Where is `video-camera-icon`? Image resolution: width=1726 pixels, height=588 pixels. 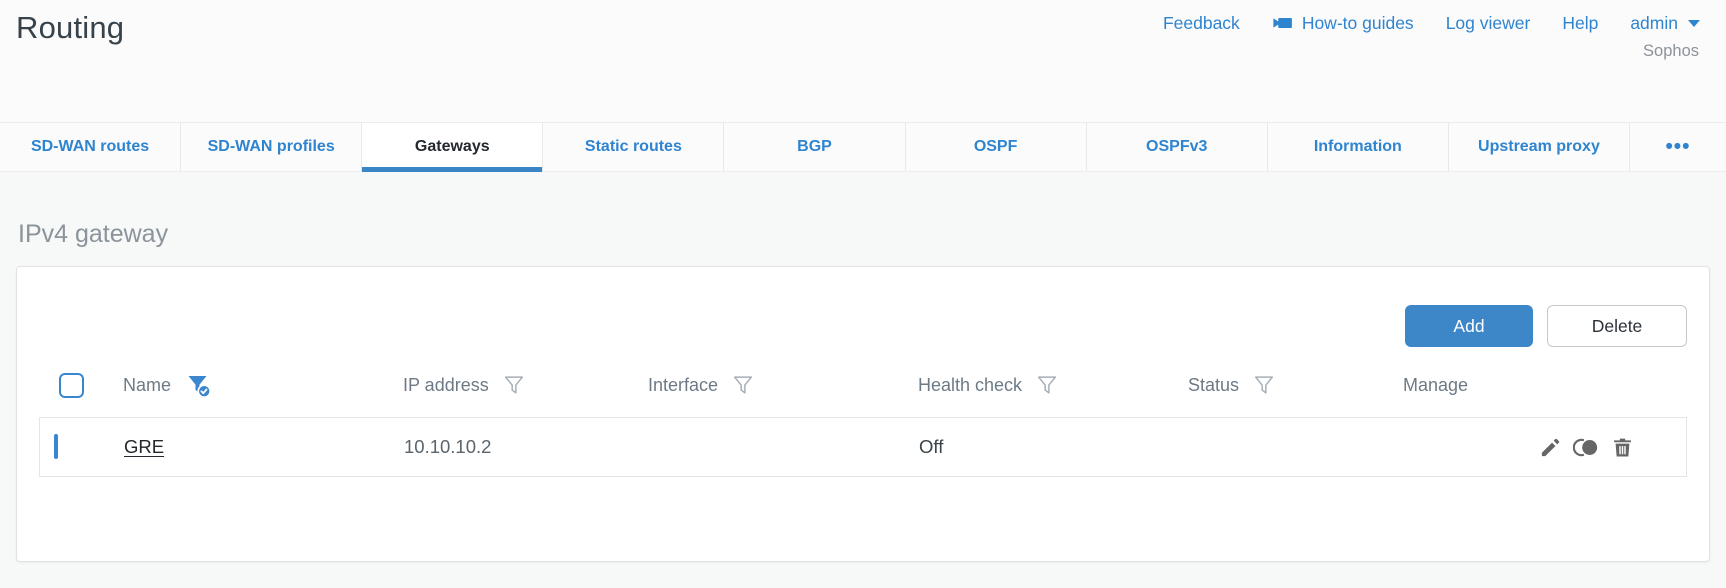
video-camera-icon is located at coordinates (1283, 23).